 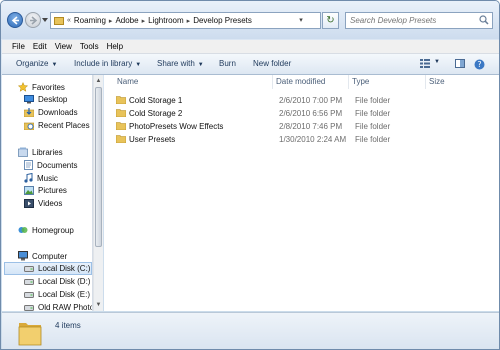 I want to click on search-box, so click(x=419, y=20).